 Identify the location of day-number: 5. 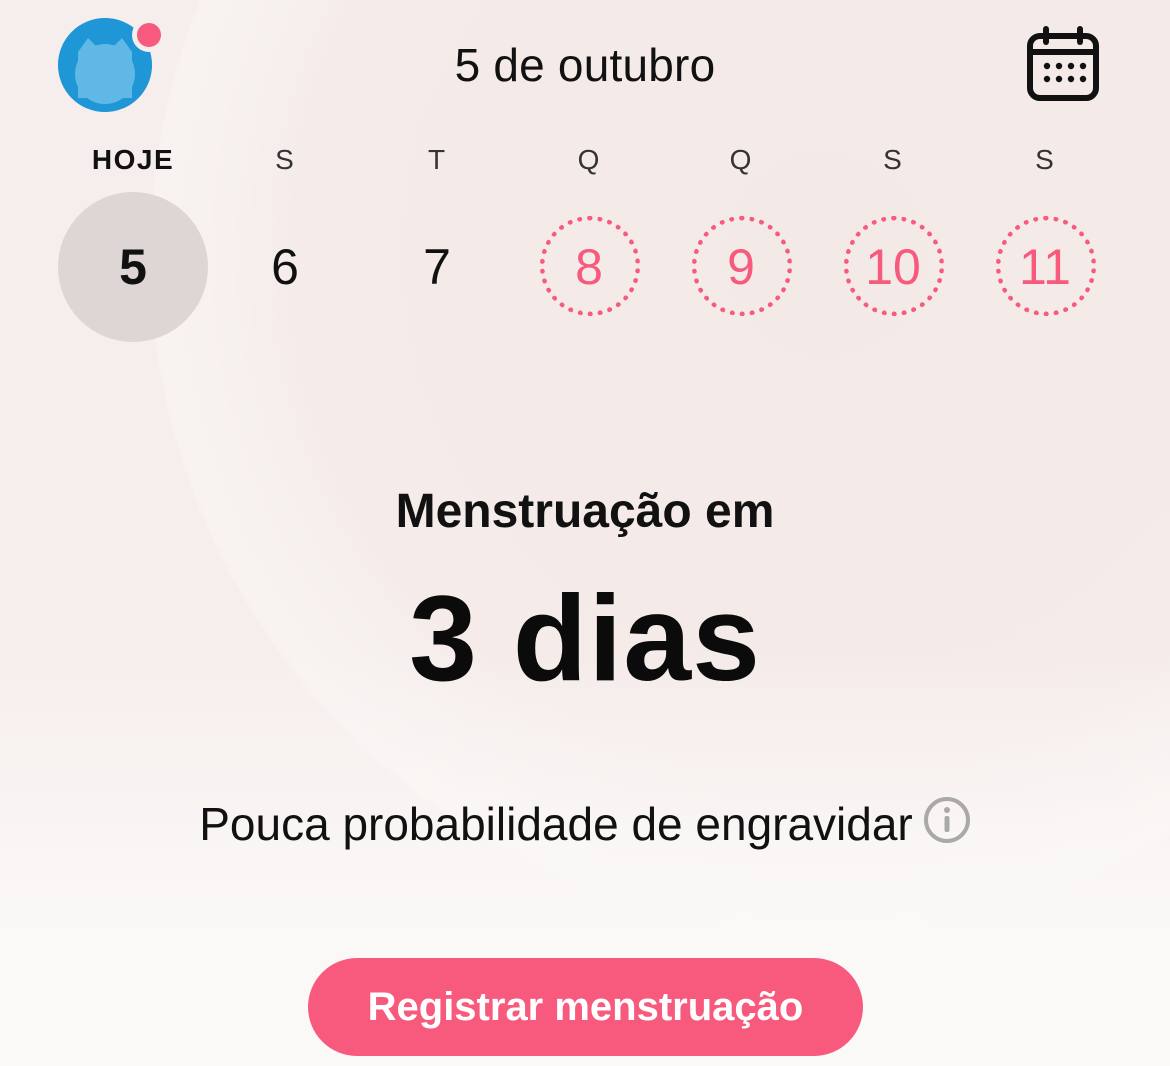
(133, 267).